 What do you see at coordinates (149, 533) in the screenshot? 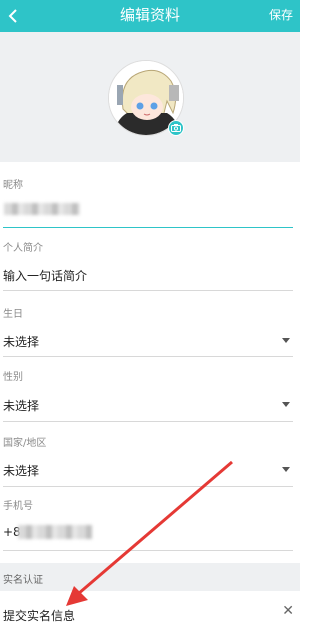
I see `annotation-arrow` at bounding box center [149, 533].